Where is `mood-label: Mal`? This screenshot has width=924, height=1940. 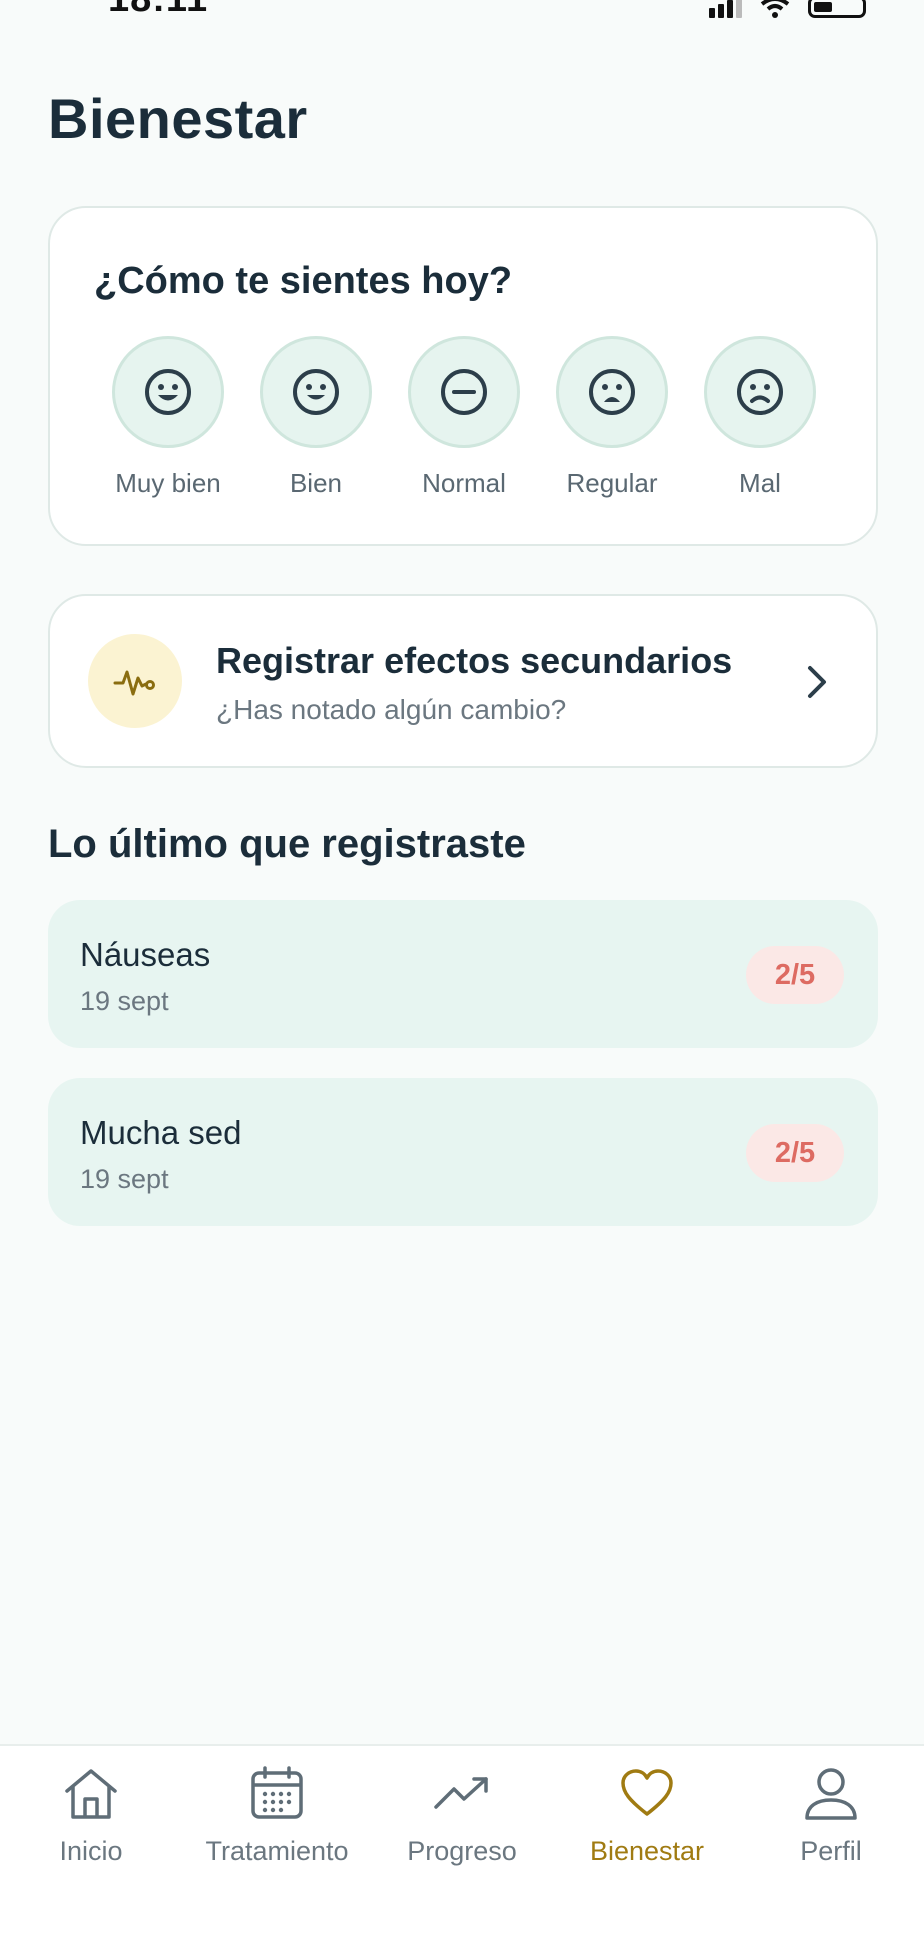
mood-label: Mal is located at coordinates (760, 483).